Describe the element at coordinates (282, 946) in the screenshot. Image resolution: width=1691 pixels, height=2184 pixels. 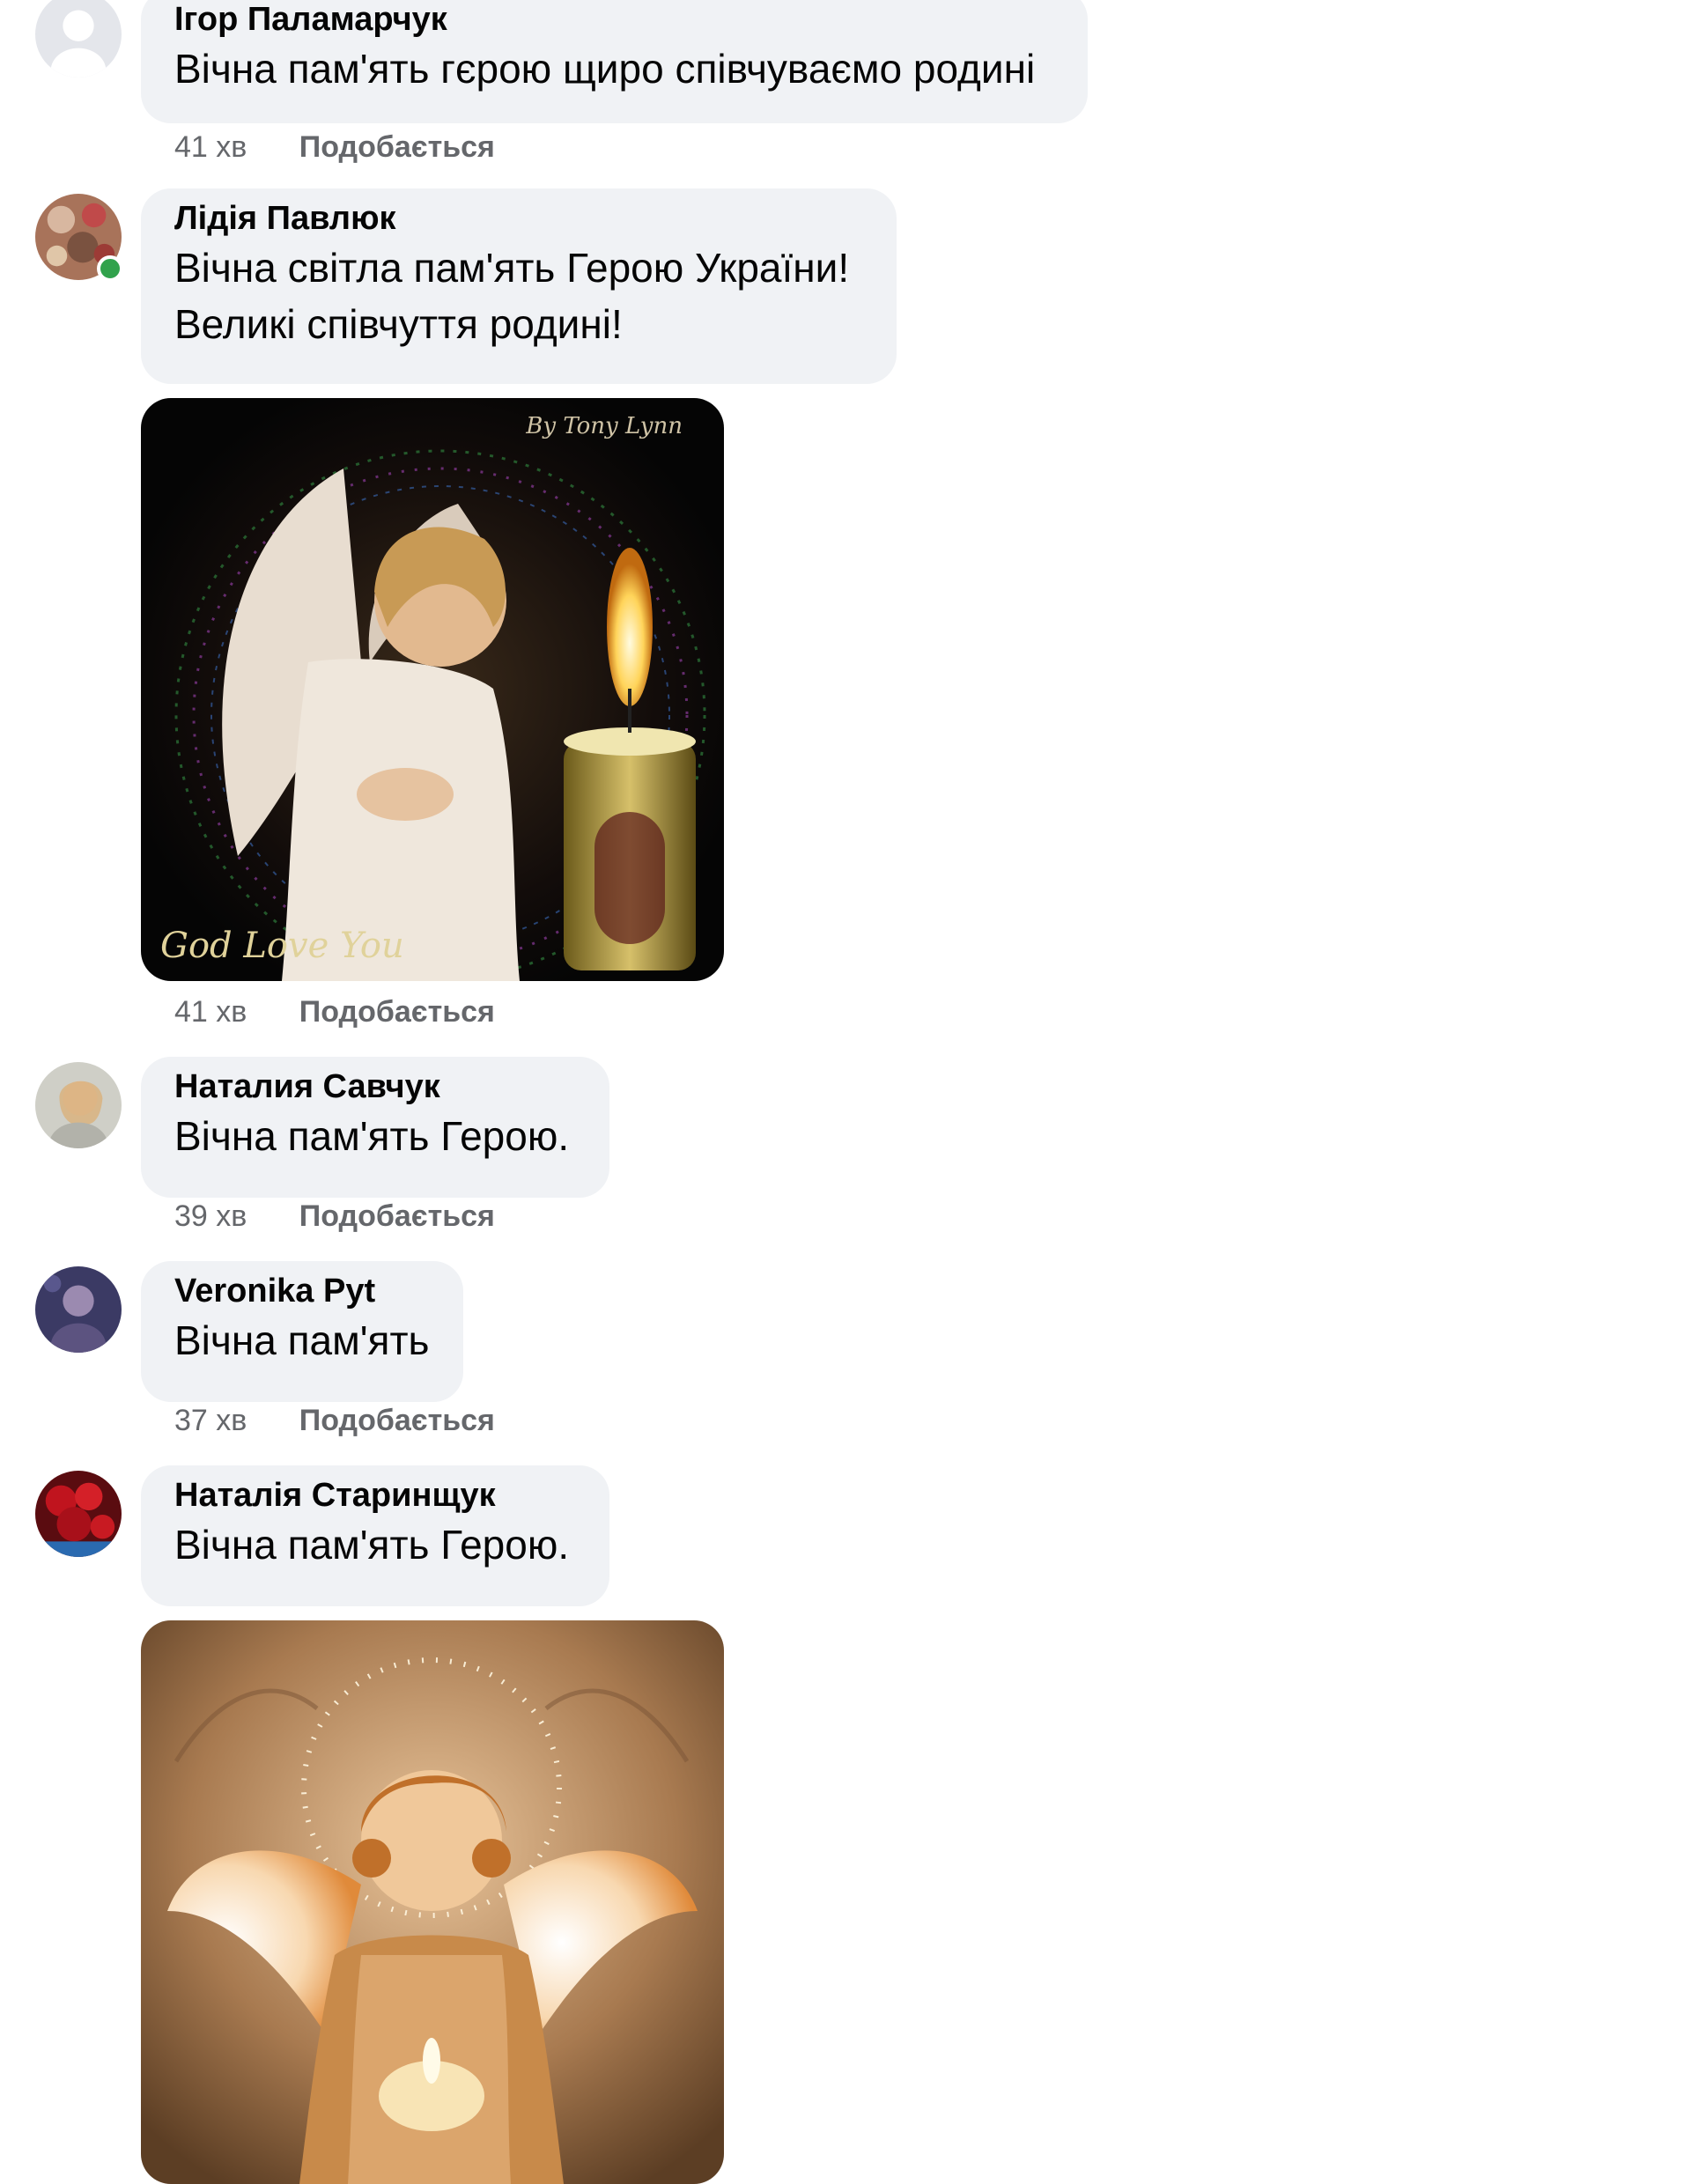
I see `gif-signature-bottom: God Love You` at that location.